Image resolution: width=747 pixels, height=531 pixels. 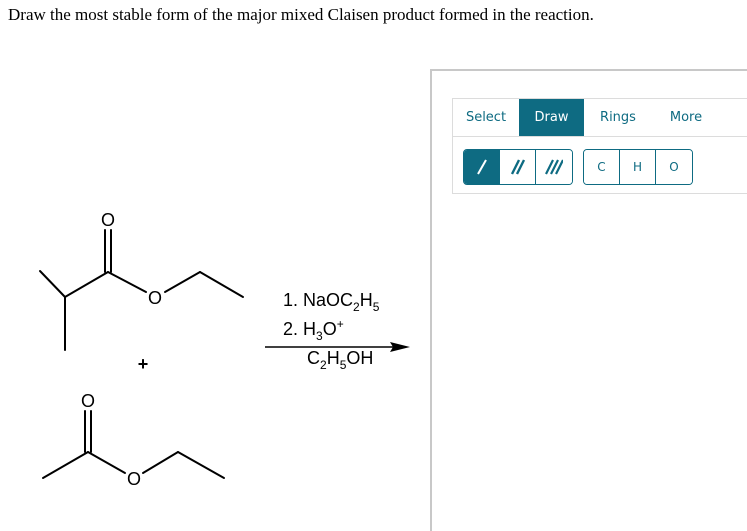 I want to click on atom-label-O-carbonyl-1: O, so click(x=108, y=220).